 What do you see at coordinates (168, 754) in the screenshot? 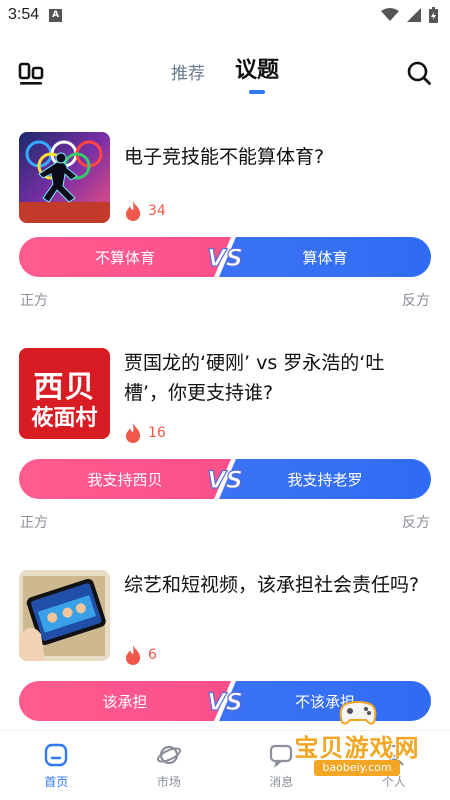
I see `planet-icon` at bounding box center [168, 754].